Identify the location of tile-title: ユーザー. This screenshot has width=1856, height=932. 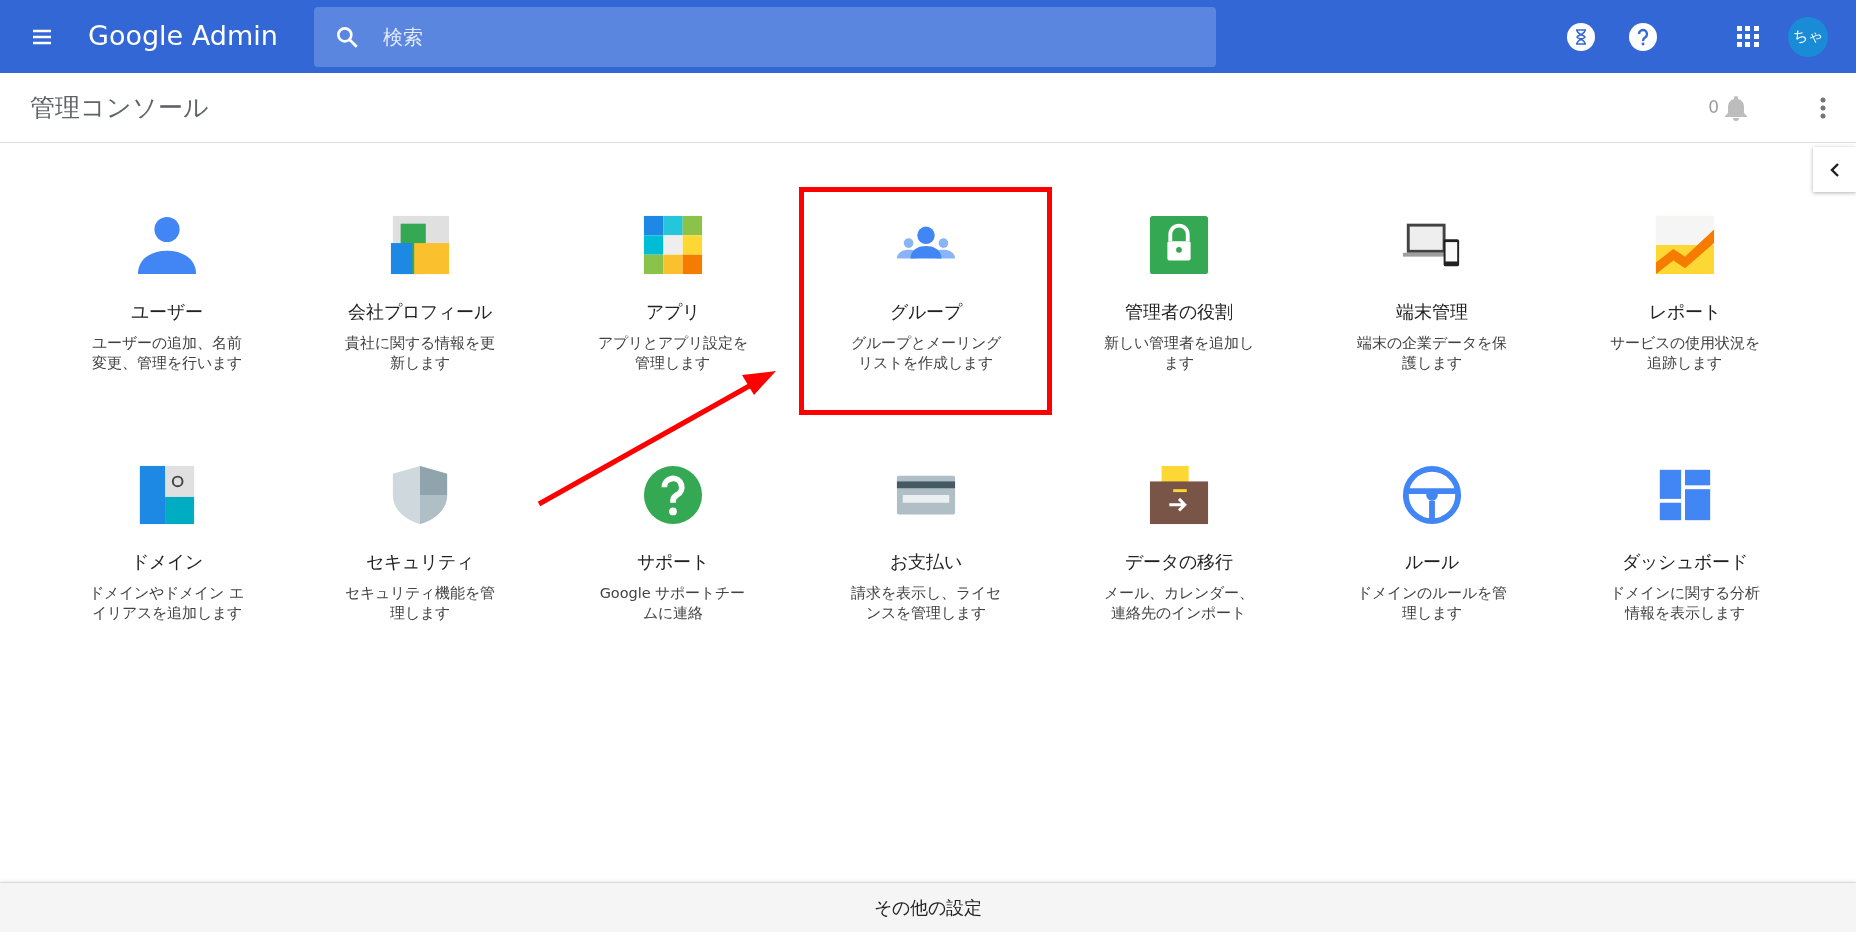
(166, 312).